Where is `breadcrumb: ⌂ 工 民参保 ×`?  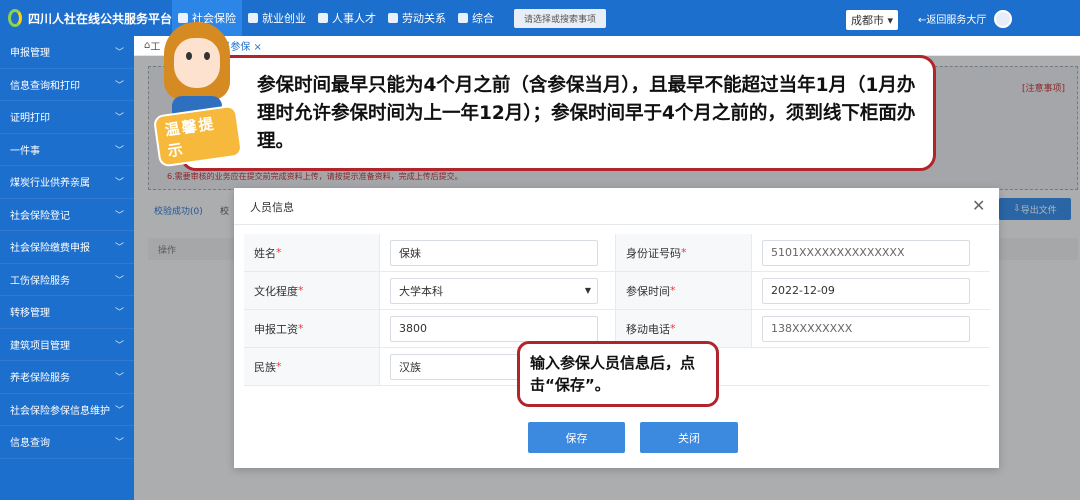
breadcrumb: ⌂ 工 民参保 × is located at coordinates (607, 46).